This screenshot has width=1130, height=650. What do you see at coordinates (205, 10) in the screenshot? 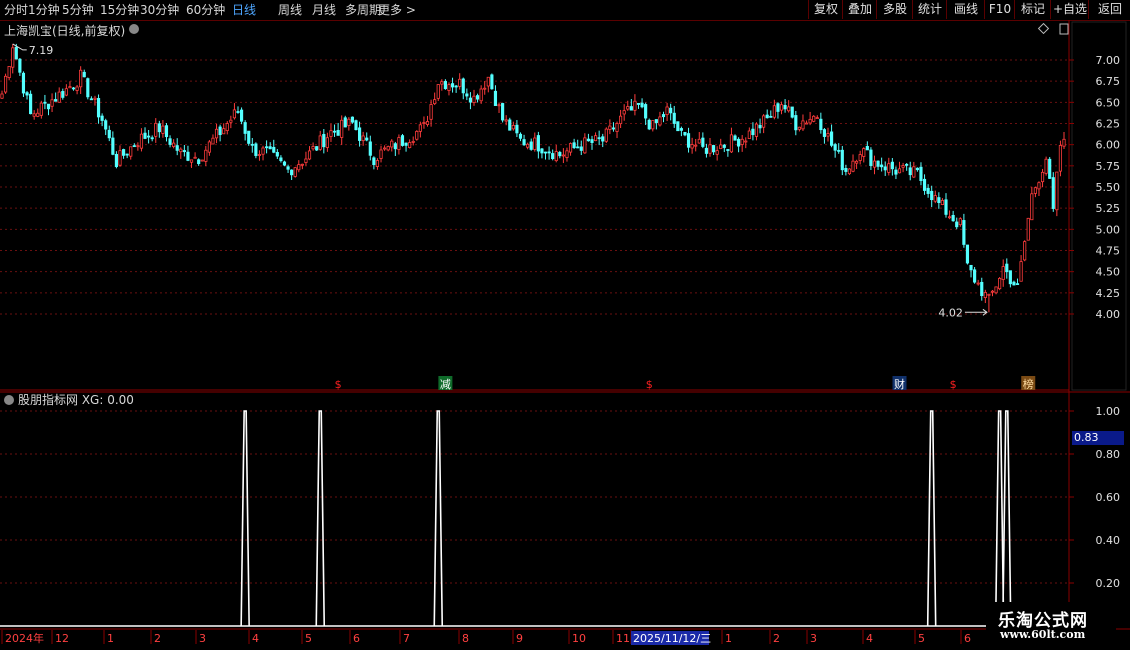
I see `period-tab-5: 60分钟` at bounding box center [205, 10].